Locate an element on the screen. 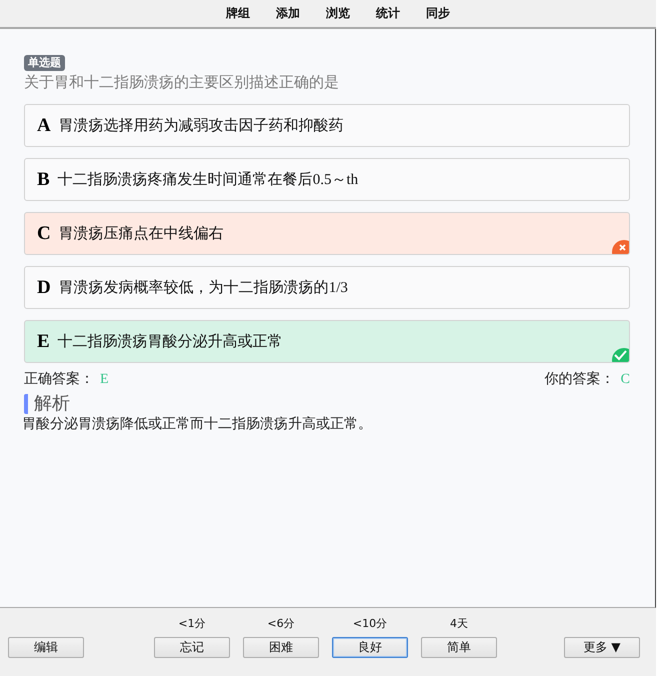 Image resolution: width=663 pixels, height=676 pixels. edit-button: 编辑 is located at coordinates (46, 647).